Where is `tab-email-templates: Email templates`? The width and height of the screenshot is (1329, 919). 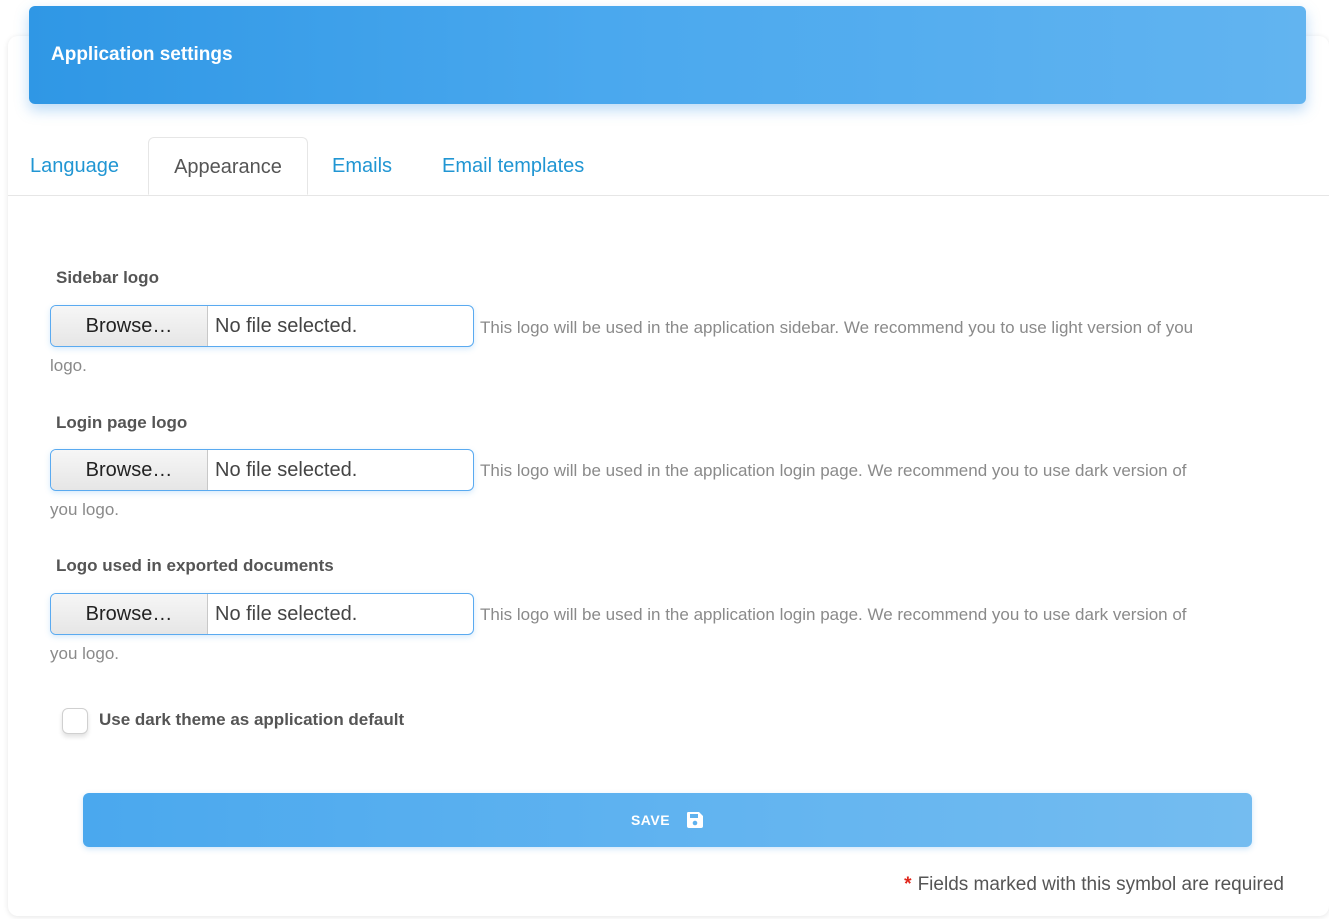
tab-email-templates: Email templates is located at coordinates (513, 166).